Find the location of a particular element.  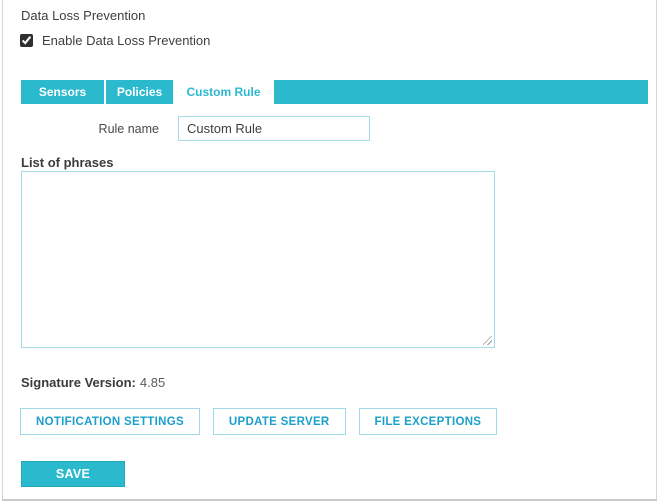

tab-bar: Sensors Policies Custom Rule is located at coordinates (334, 92).